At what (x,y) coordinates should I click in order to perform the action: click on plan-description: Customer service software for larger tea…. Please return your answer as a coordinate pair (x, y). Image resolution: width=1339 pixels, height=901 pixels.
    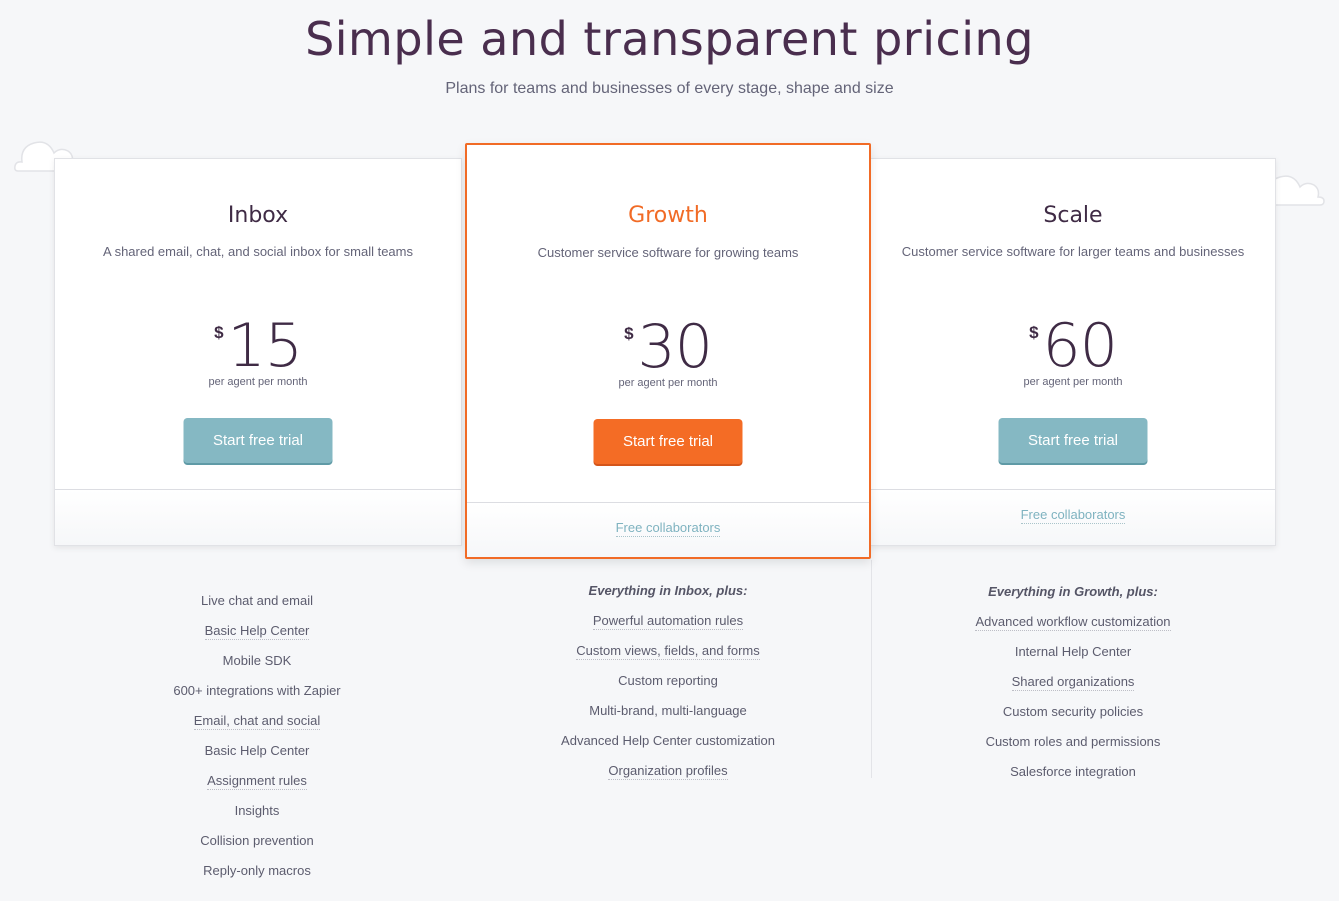
    Looking at the image, I should click on (1073, 251).